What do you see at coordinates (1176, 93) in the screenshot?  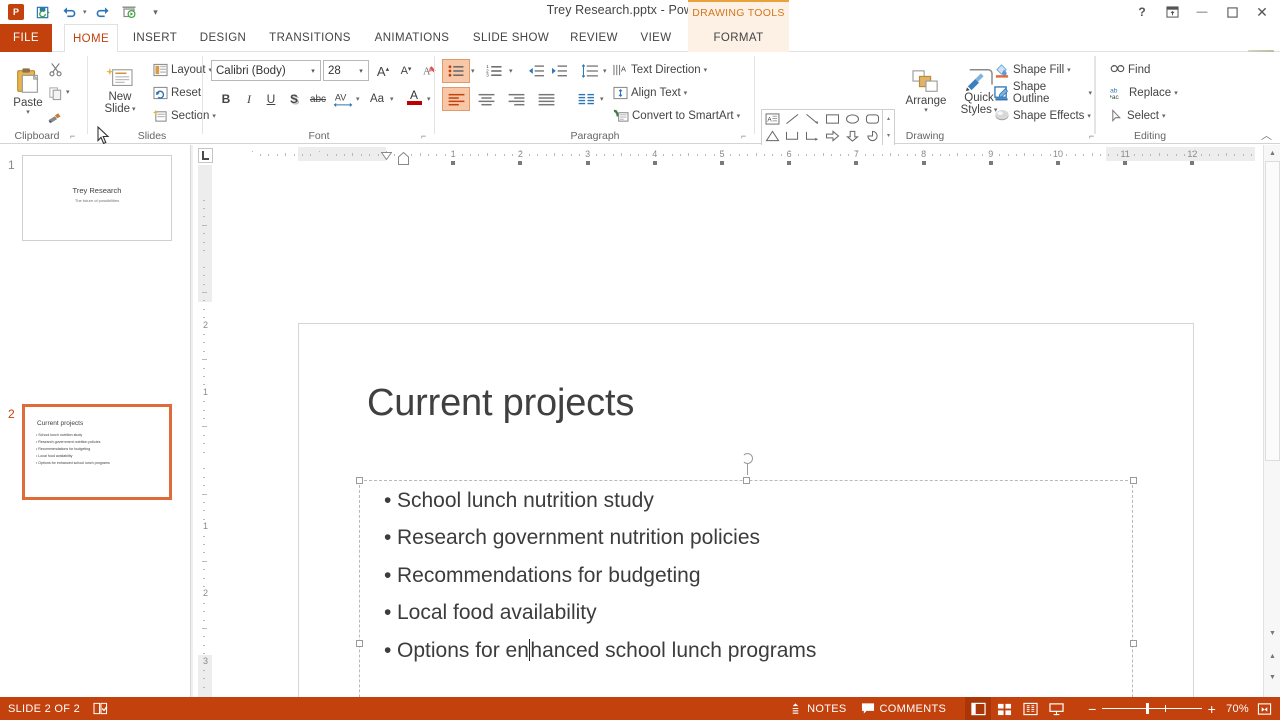 I see `replace-dropdown-icon: ▾` at bounding box center [1176, 93].